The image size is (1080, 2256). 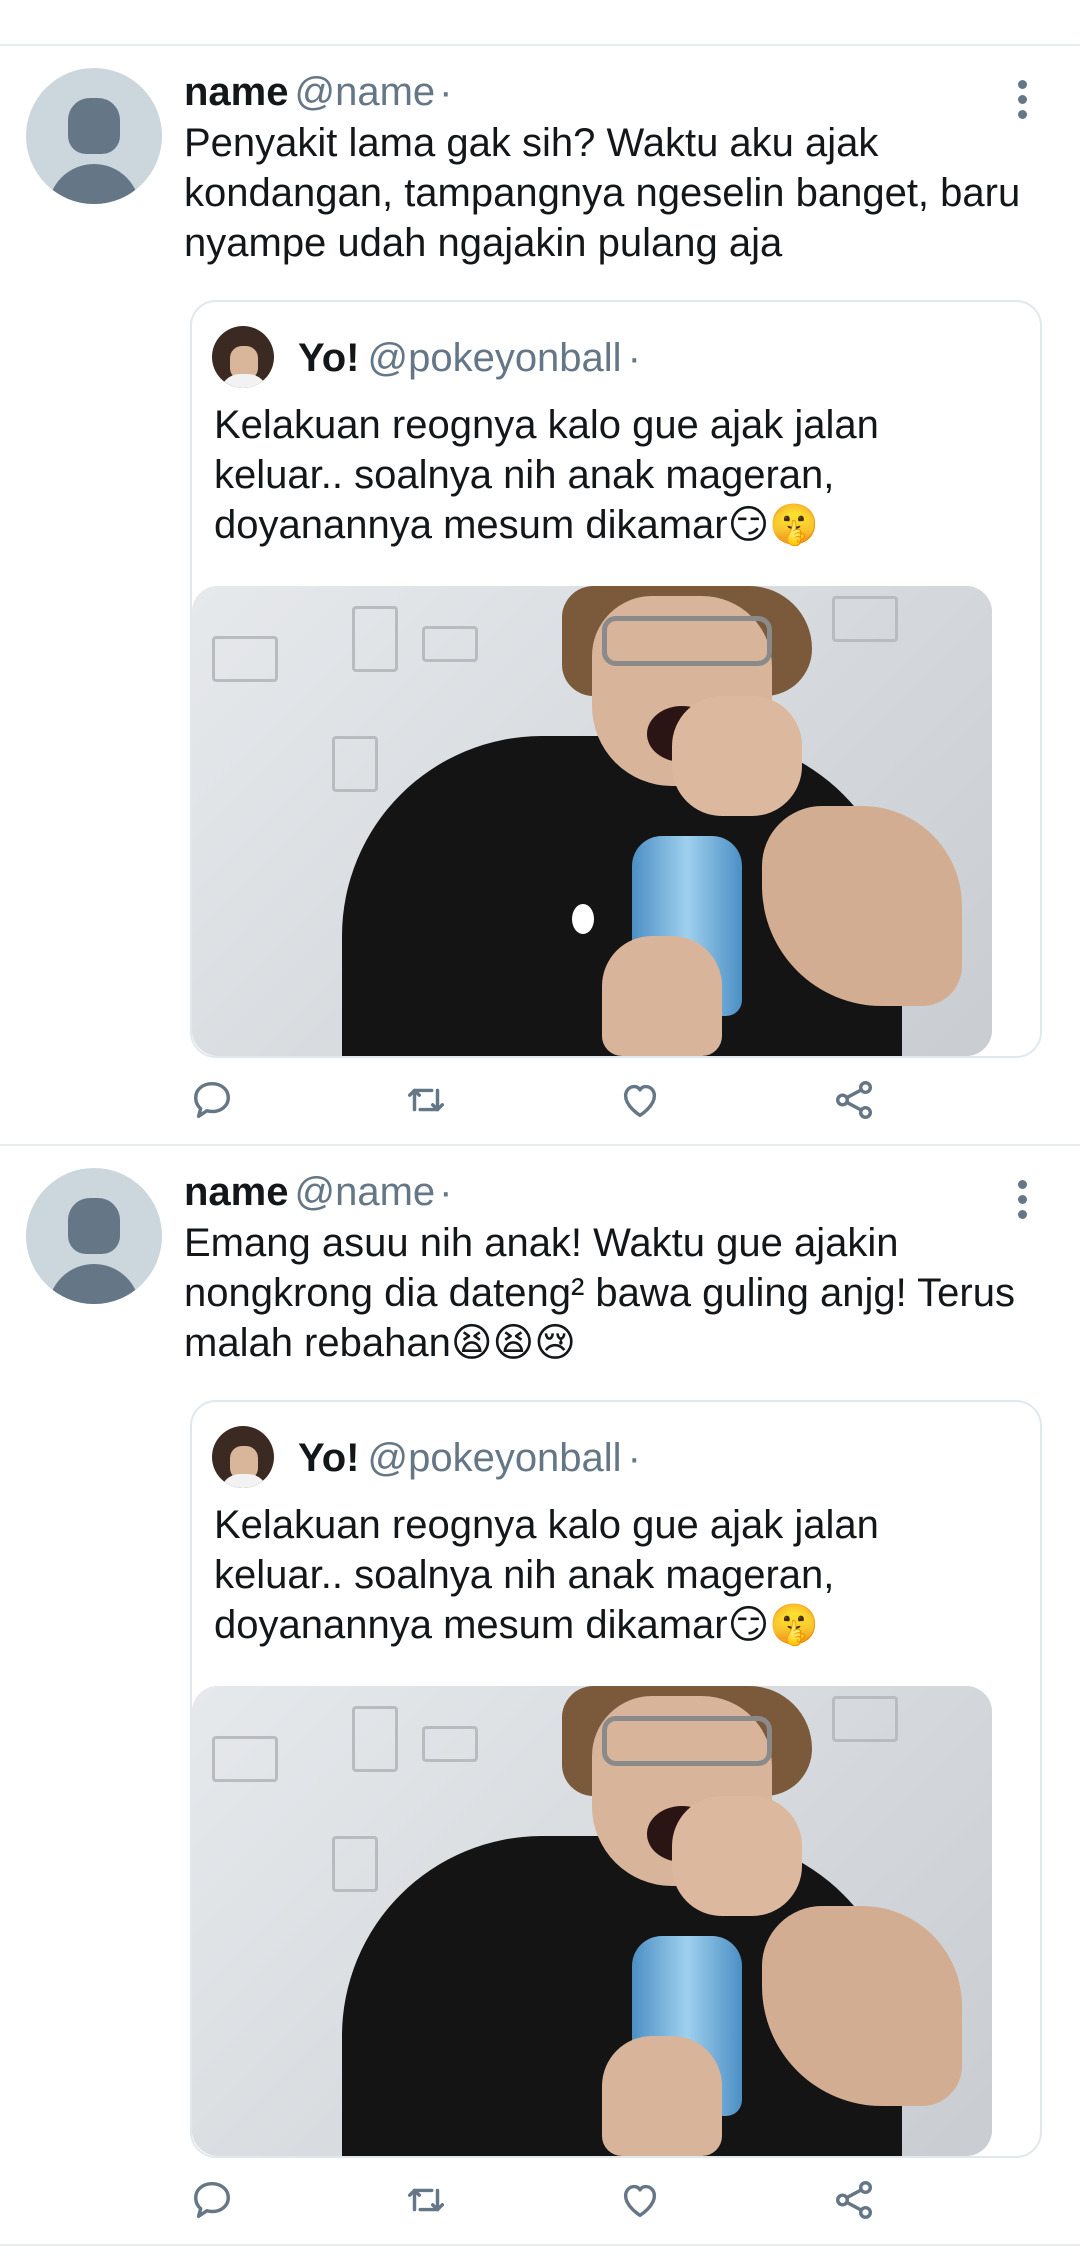 I want to click on top-divider, so click(x=540, y=23).